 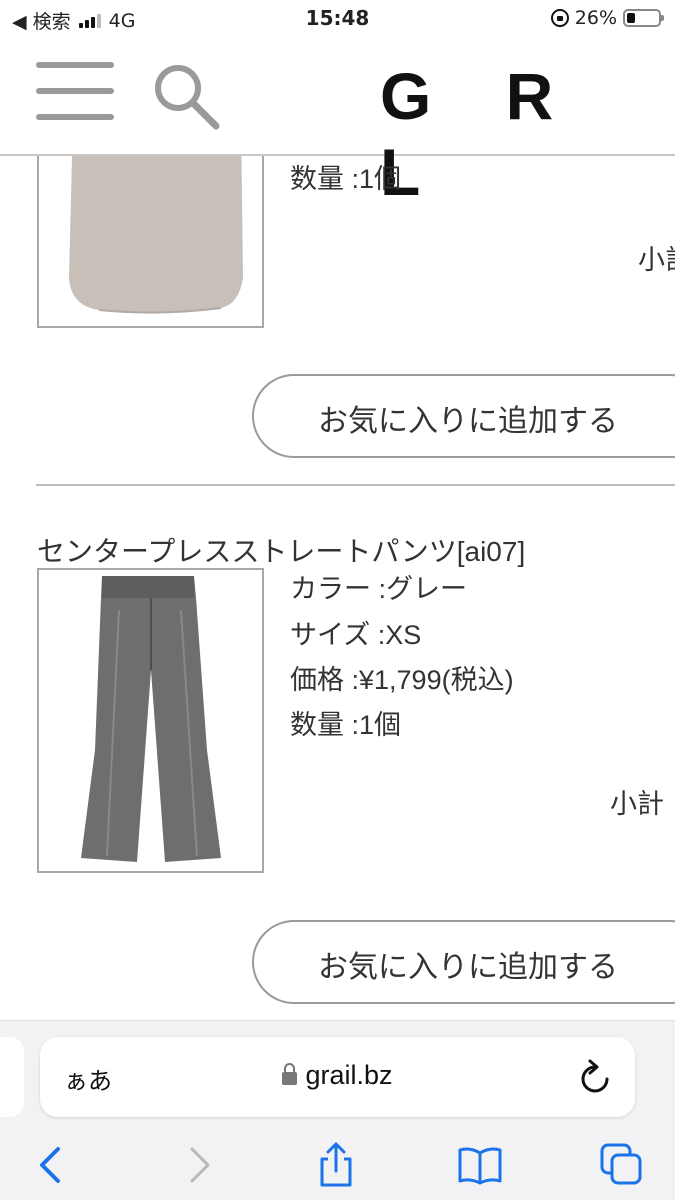 I want to click on product-image-pants, so click(x=150, y=720).